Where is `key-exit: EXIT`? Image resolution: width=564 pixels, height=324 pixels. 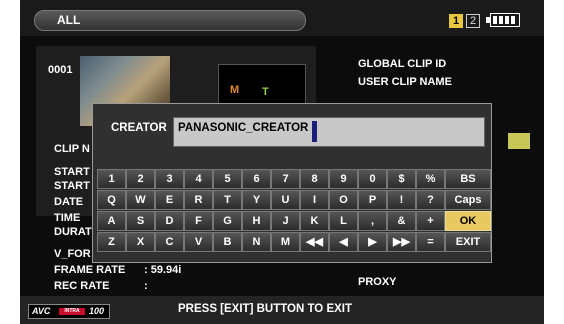 key-exit: EXIT is located at coordinates (468, 242).